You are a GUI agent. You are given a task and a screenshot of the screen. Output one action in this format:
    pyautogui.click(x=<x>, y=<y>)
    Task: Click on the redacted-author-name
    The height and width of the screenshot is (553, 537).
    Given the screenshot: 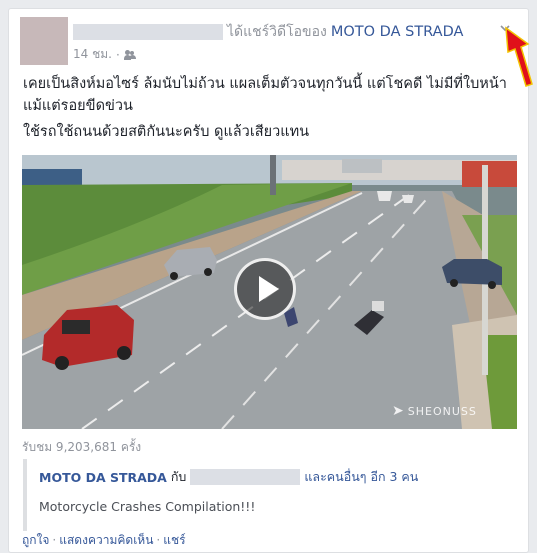 What is the action you would take?
    pyautogui.click(x=148, y=32)
    